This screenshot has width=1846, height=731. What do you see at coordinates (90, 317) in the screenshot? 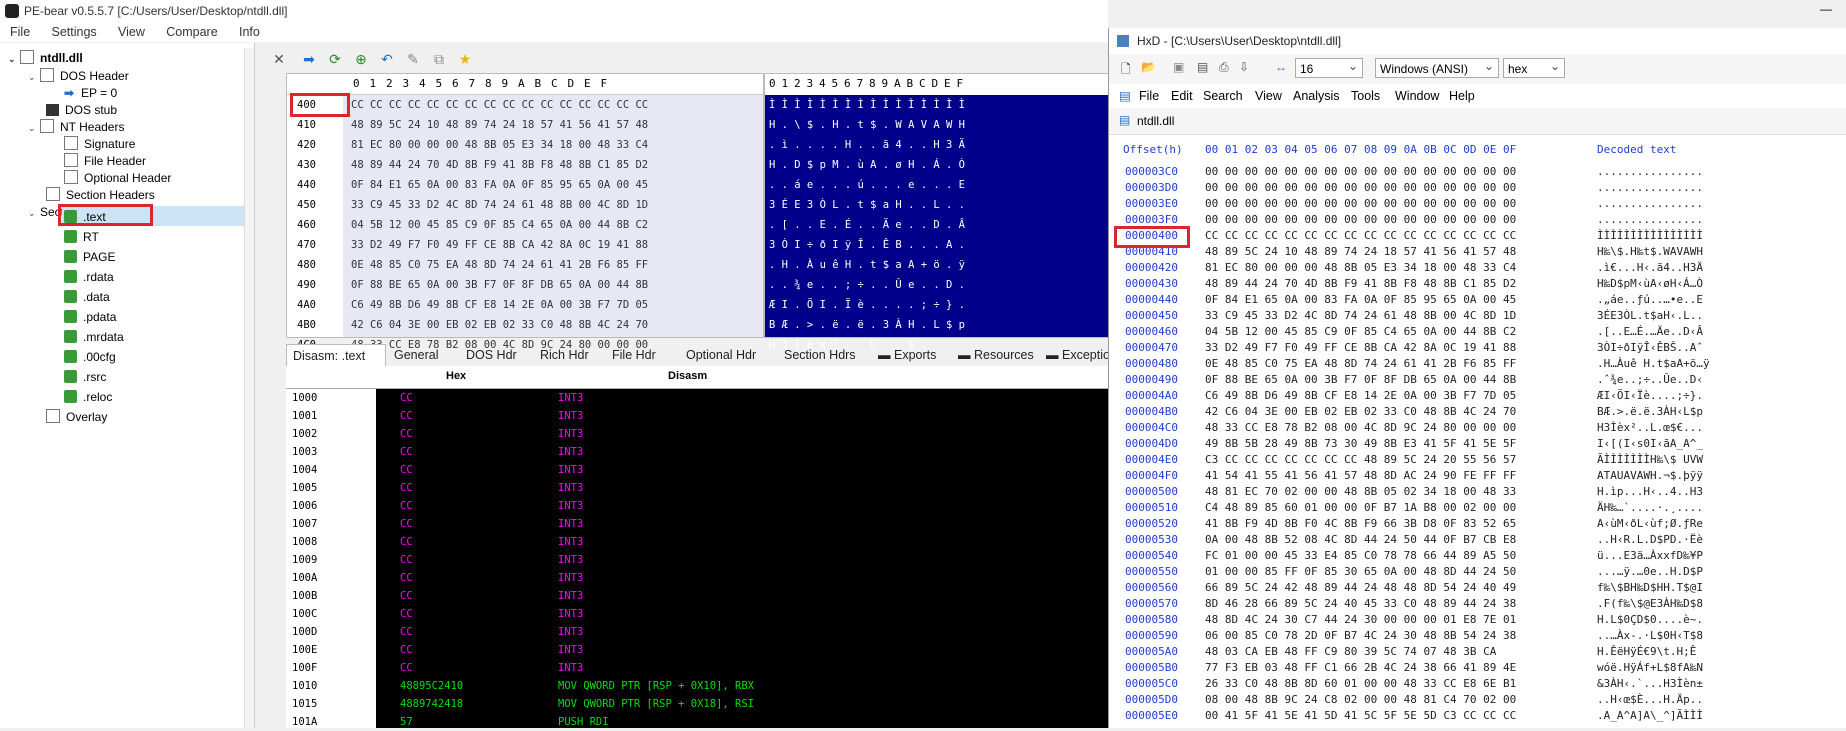
I see `tree-section-pdata: .pdata` at bounding box center [90, 317].